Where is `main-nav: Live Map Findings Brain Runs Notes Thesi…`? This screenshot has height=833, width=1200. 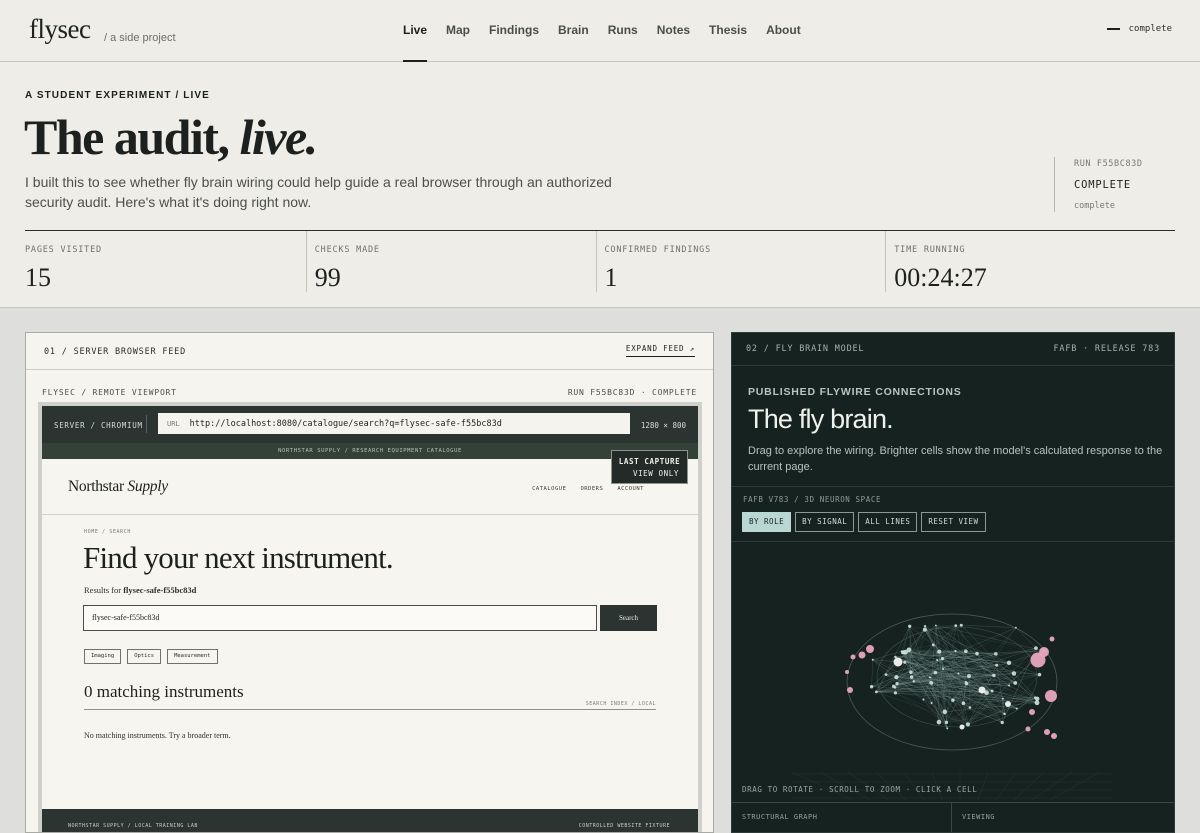
main-nav: Live Map Findings Brain Runs Notes Thesi… is located at coordinates (611, 31).